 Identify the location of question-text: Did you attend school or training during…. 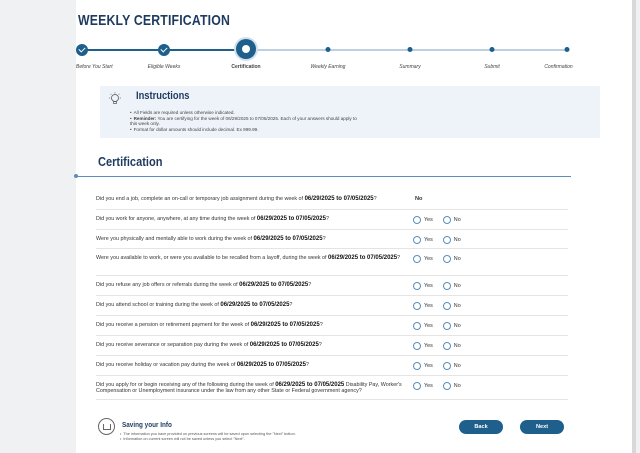
(194, 305).